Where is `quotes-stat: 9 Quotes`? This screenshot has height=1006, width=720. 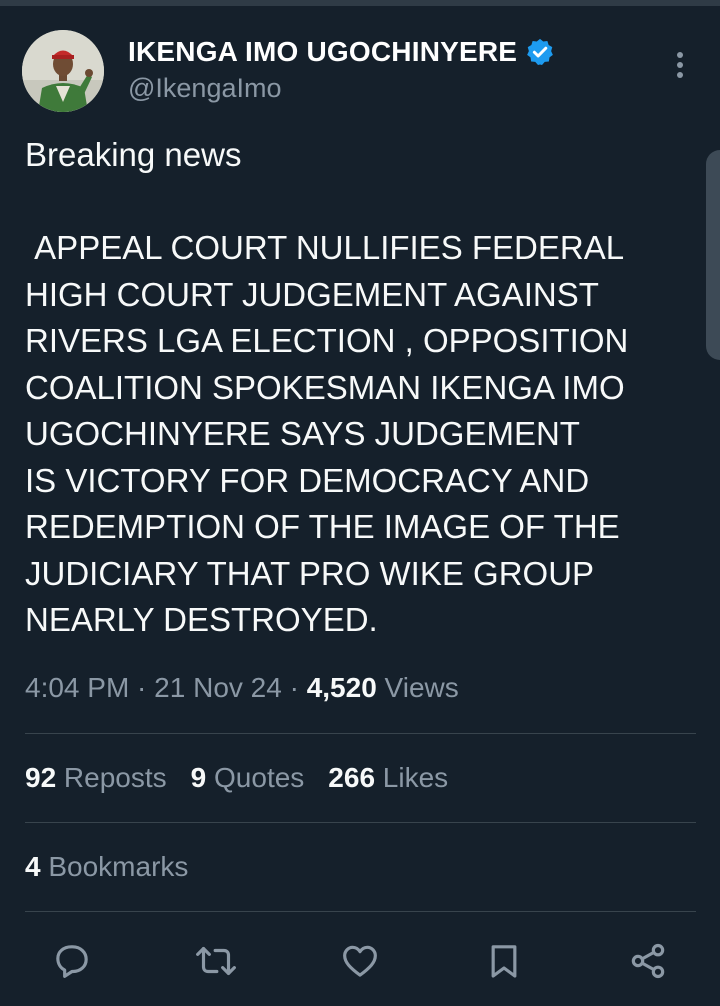
quotes-stat: 9 Quotes is located at coordinates (248, 778).